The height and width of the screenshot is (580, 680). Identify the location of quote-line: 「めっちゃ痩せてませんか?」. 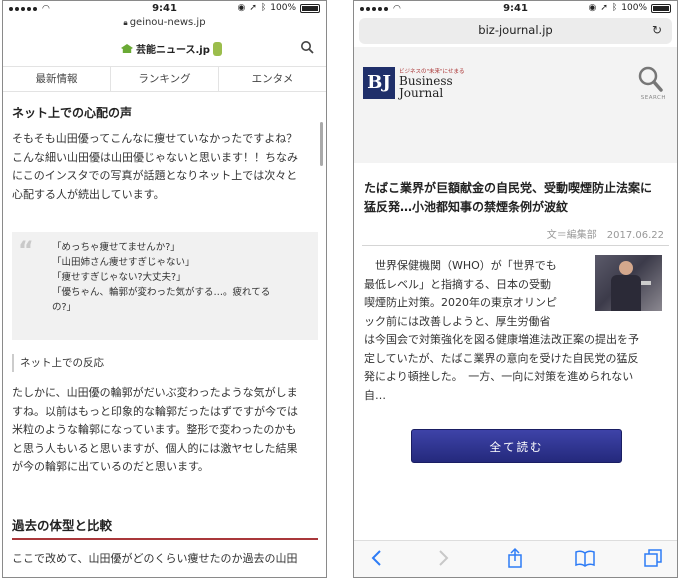
(116, 247).